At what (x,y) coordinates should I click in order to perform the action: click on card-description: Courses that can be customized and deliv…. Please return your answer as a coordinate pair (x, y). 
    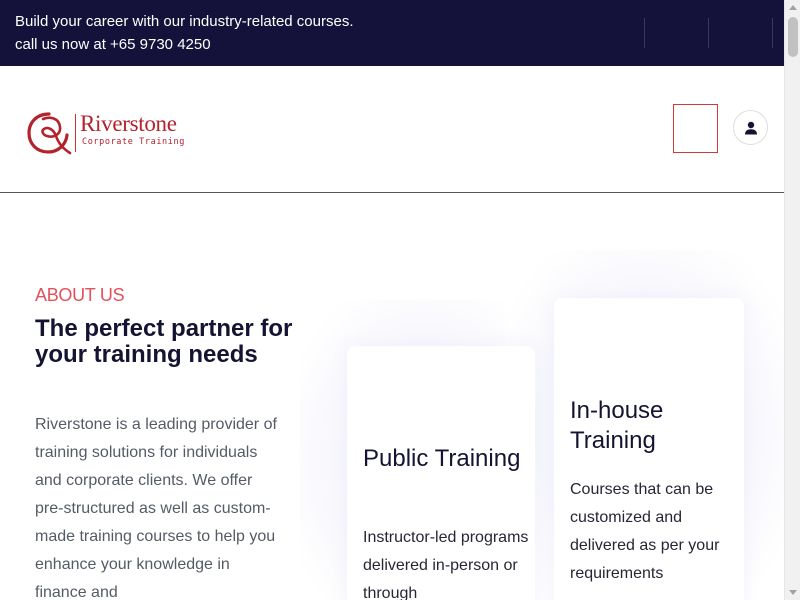
    Looking at the image, I should click on (645, 531).